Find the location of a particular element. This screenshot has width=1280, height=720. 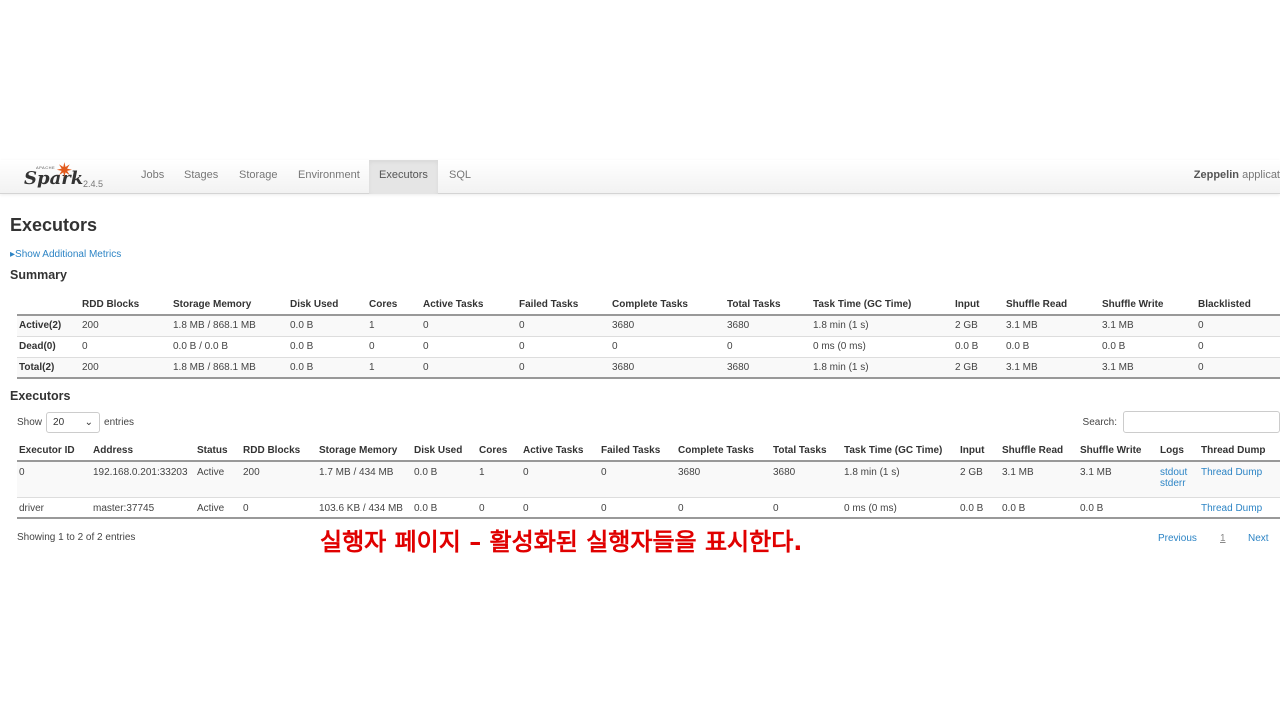

tab-storage: Storage is located at coordinates (258, 177).